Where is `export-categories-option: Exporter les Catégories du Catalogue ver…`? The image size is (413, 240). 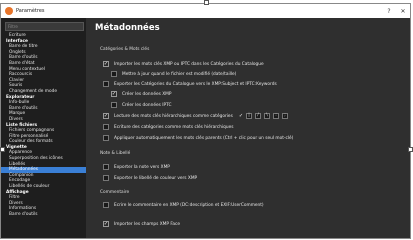
export-categories-option: Exporter les Catégories du Catalogue ver… is located at coordinates (190, 84).